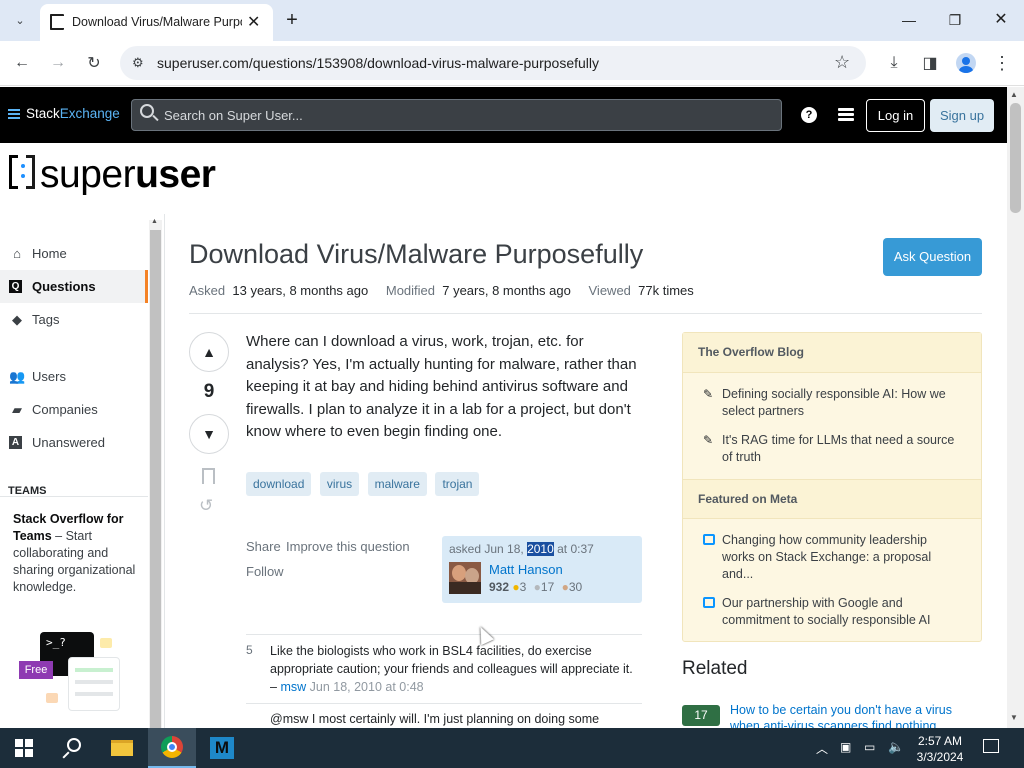 This screenshot has height=768, width=1024. Describe the element at coordinates (930, 63) in the screenshot. I see `side-panel-icon: ◨` at that location.